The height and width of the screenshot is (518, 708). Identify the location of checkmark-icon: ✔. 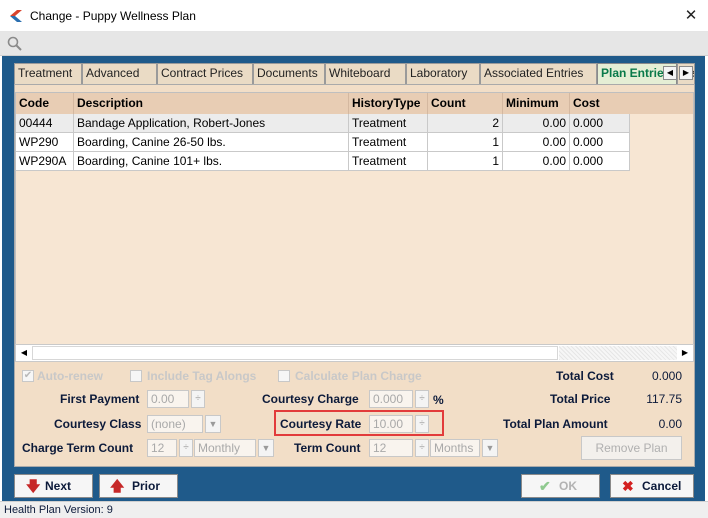
(545, 486).